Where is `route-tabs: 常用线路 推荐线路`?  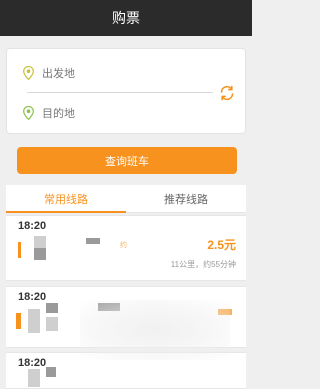 route-tabs: 常用线路 推荐线路 is located at coordinates (126, 199).